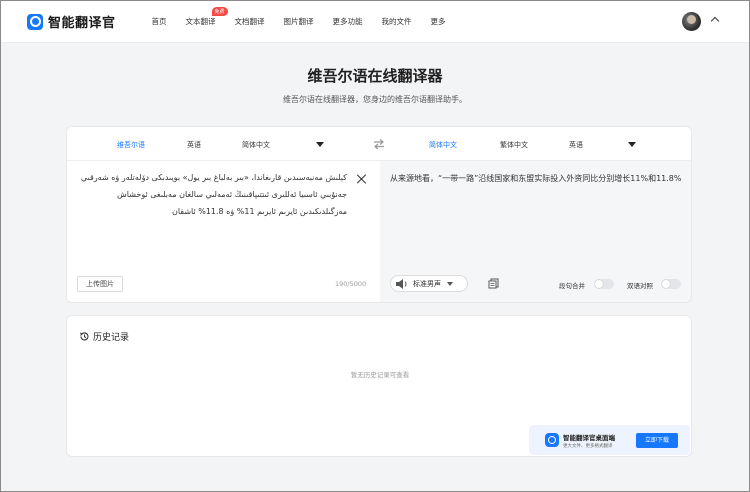 This screenshot has width=750, height=492. What do you see at coordinates (604, 284) in the screenshot?
I see `paragraph-merge-toggle` at bounding box center [604, 284].